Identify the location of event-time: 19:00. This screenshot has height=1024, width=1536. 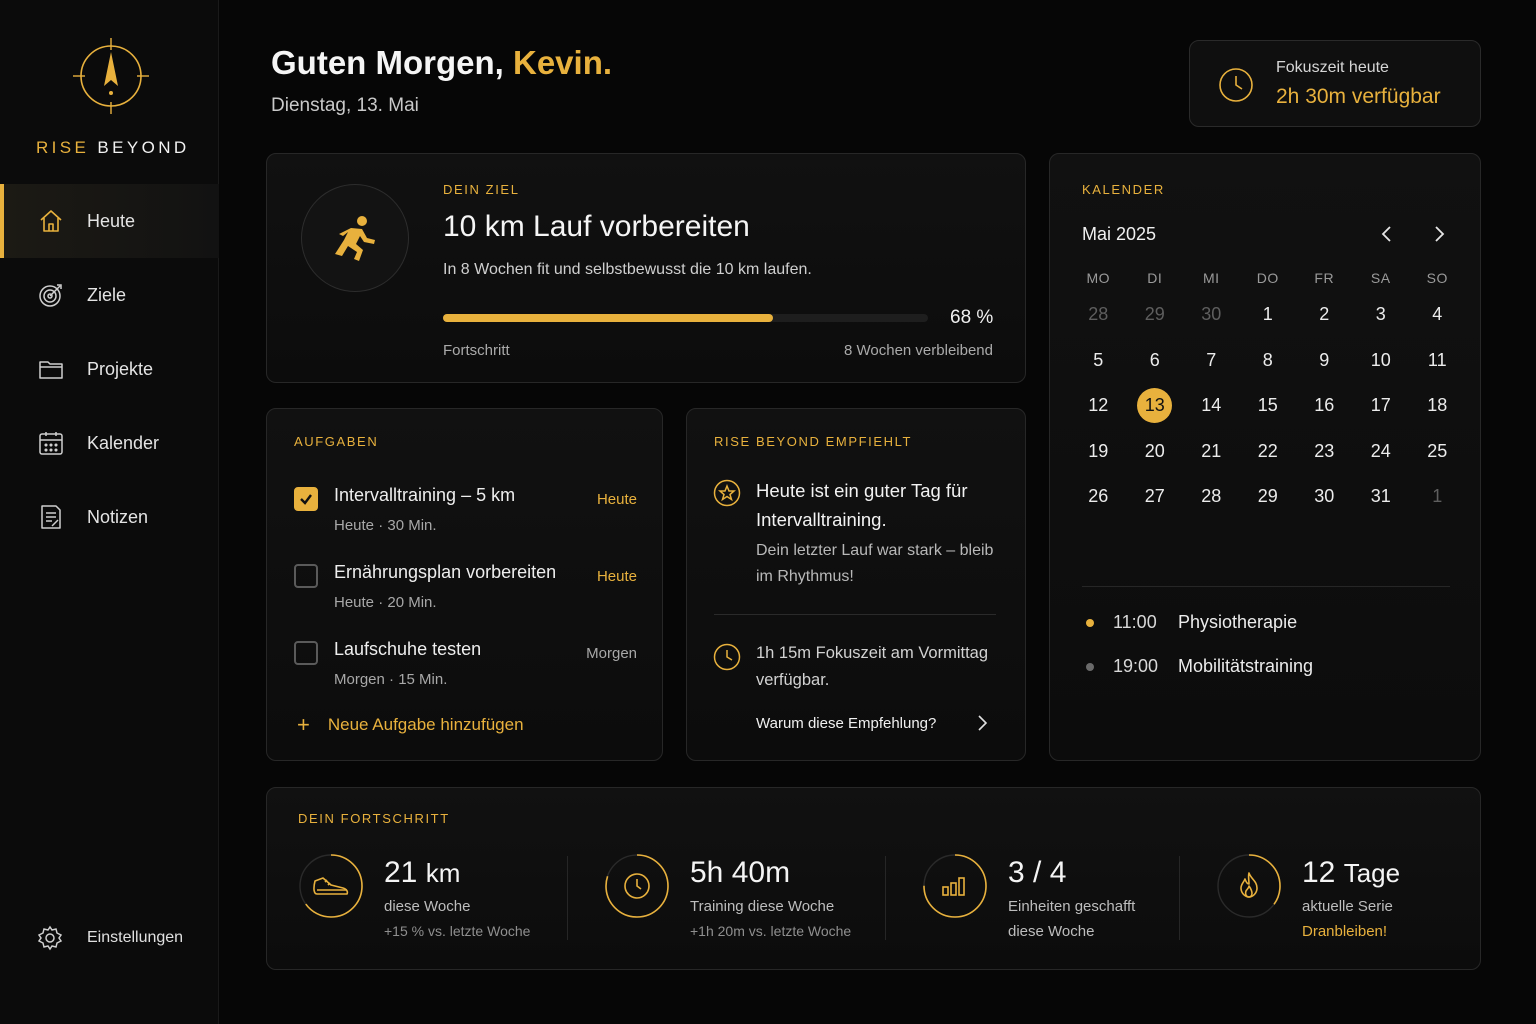
(1136, 666).